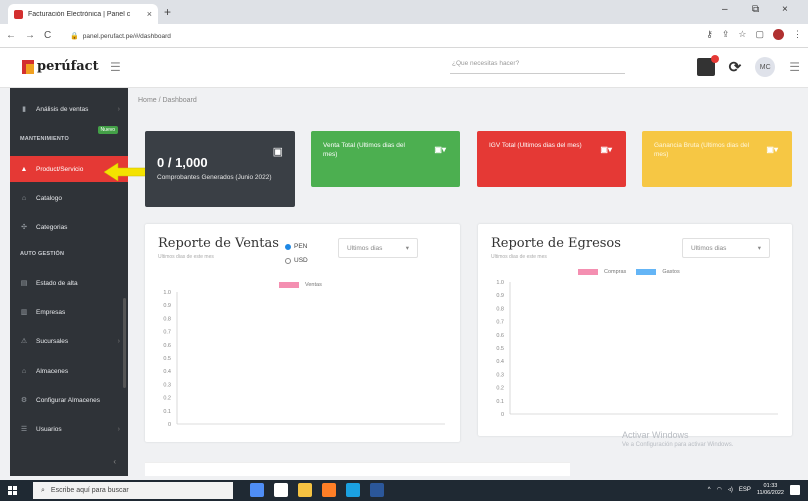 The image size is (808, 501). I want to click on sidebar-item-catalog: ⌂ Catalogo, so click(69, 198).